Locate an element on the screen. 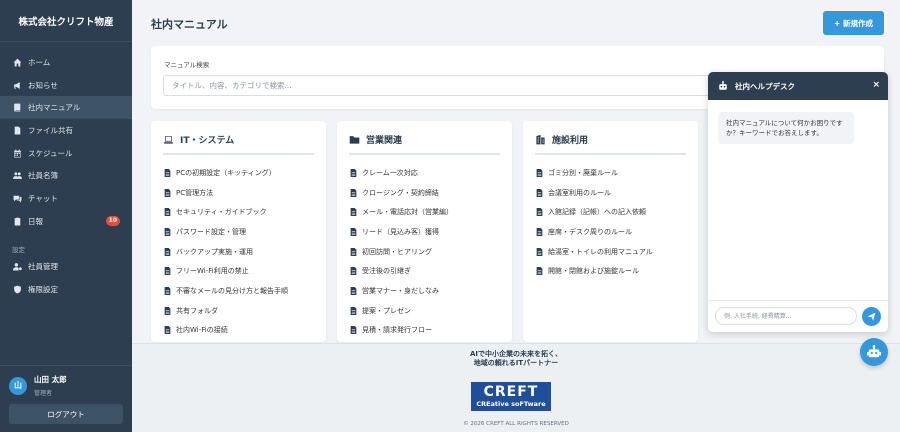 This screenshot has height=432, width=900. page-title: 社内マニュアル is located at coordinates (189, 24).